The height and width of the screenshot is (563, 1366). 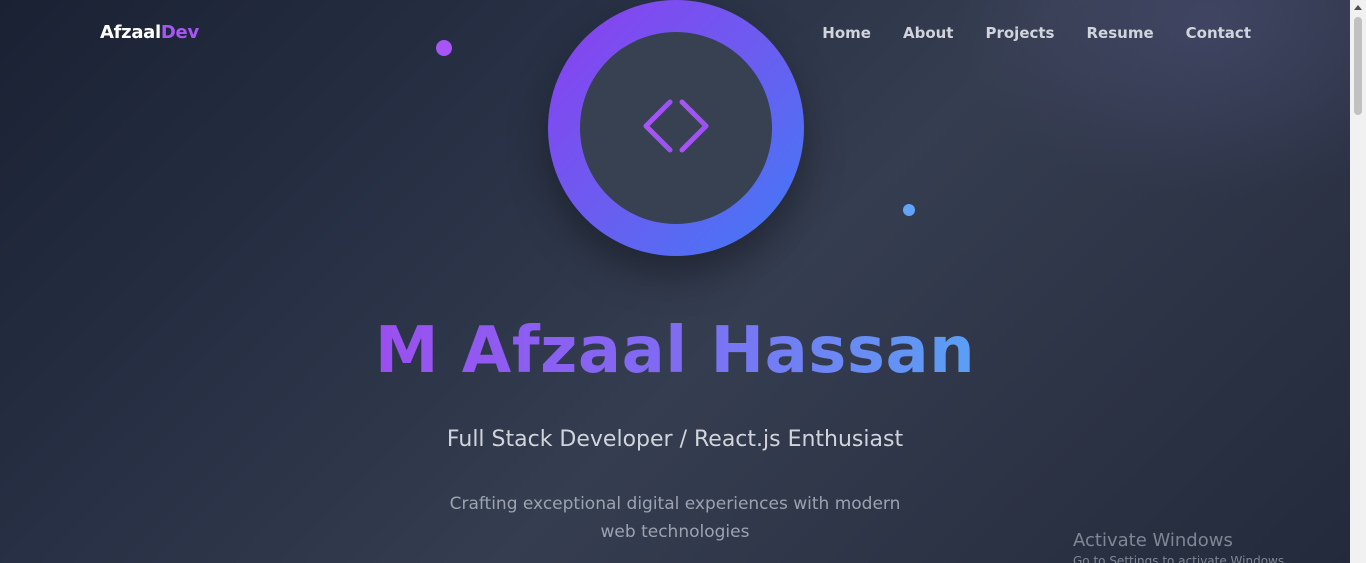 I want to click on logo-text-accent: Dev, so click(x=179, y=32).